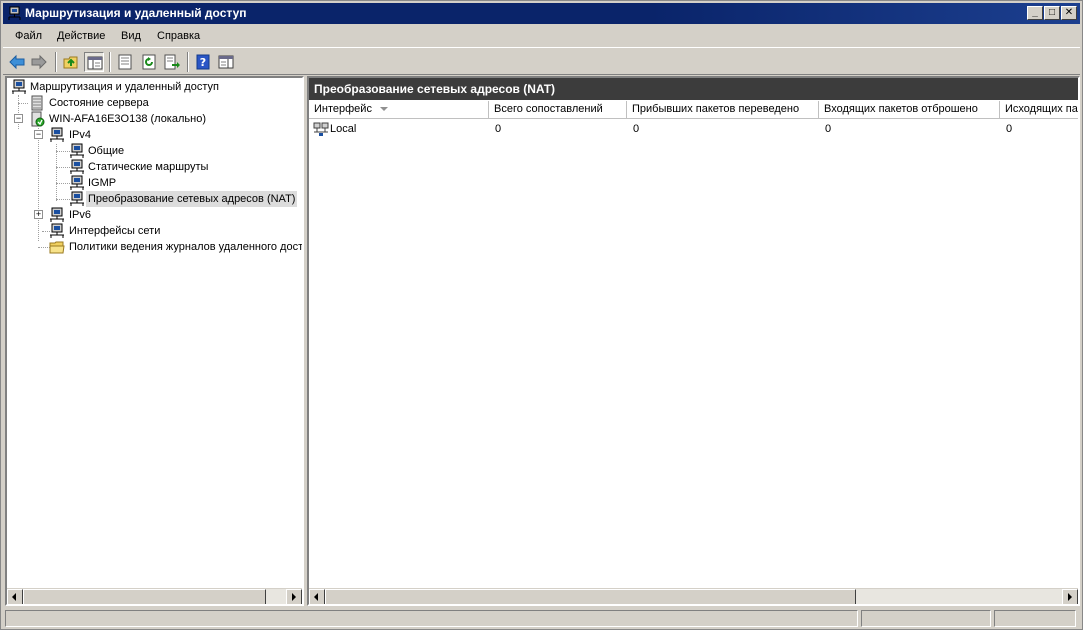 The width and height of the screenshot is (1083, 630). I want to click on status-panel-tertiary, so click(1035, 618).